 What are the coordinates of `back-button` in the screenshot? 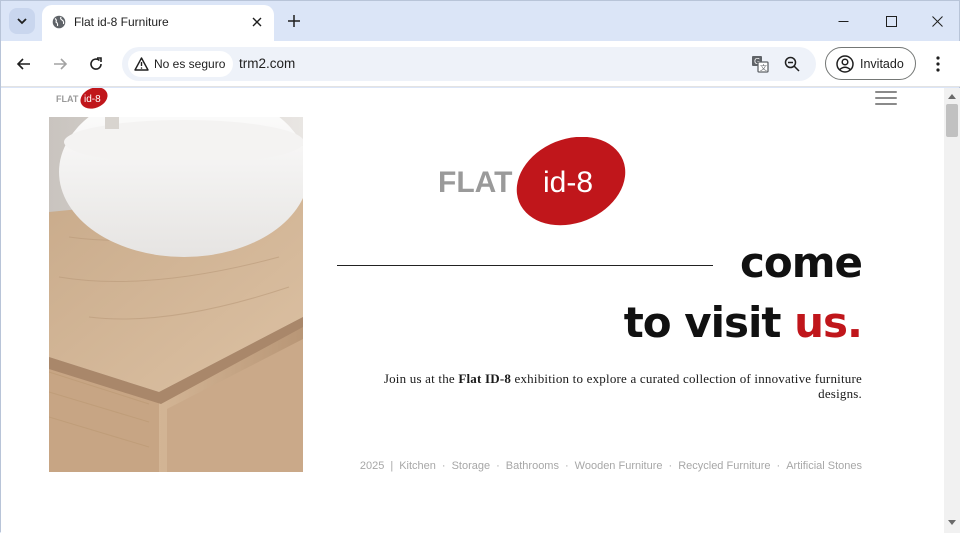 It's located at (24, 64).